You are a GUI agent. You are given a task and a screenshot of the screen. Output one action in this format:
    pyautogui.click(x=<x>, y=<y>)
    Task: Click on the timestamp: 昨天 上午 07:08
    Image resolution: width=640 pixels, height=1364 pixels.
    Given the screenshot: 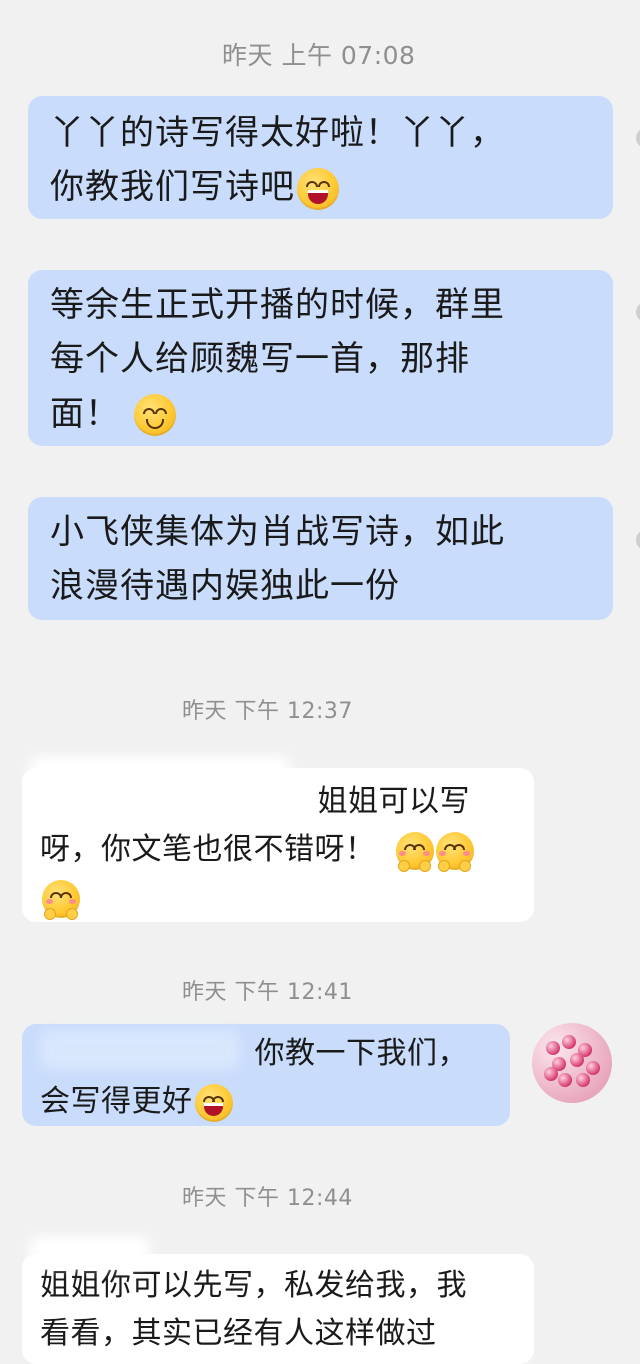 What is the action you would take?
    pyautogui.click(x=319, y=55)
    